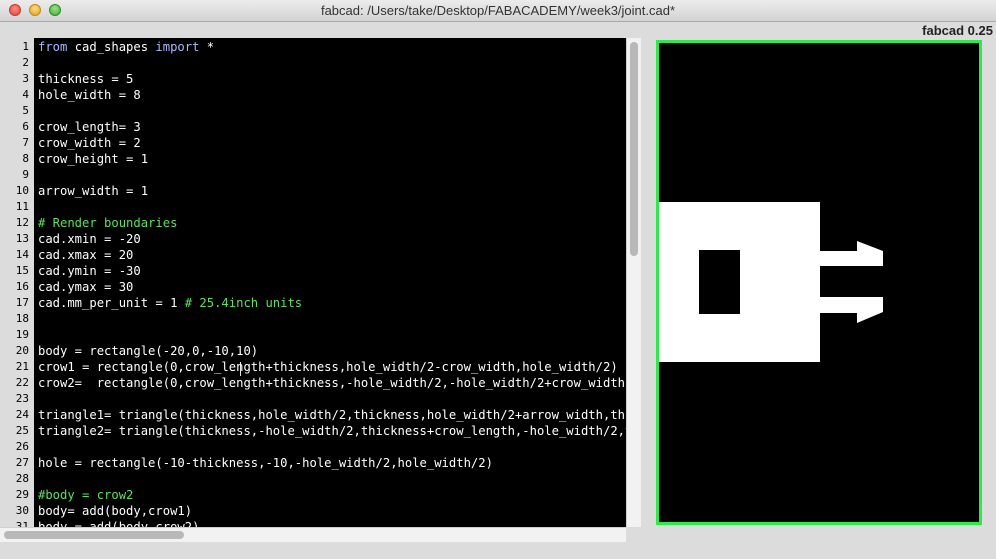 The width and height of the screenshot is (996, 559). What do you see at coordinates (35, 10) in the screenshot?
I see `minimize-window-button` at bounding box center [35, 10].